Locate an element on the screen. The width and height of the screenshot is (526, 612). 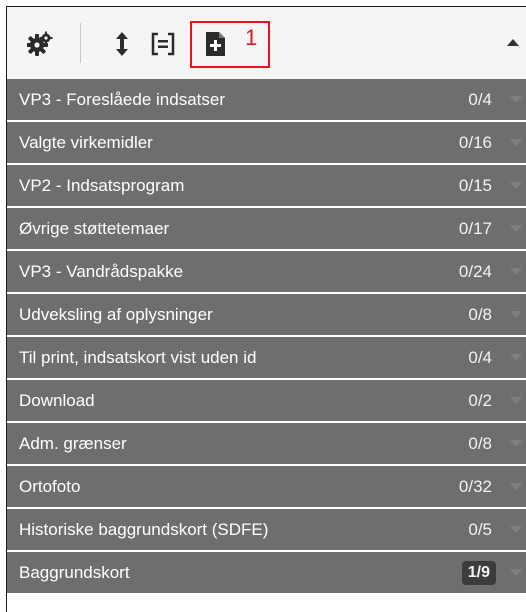
layer-group-label: VP3 - Foreslåede indsatser is located at coordinates (122, 99).